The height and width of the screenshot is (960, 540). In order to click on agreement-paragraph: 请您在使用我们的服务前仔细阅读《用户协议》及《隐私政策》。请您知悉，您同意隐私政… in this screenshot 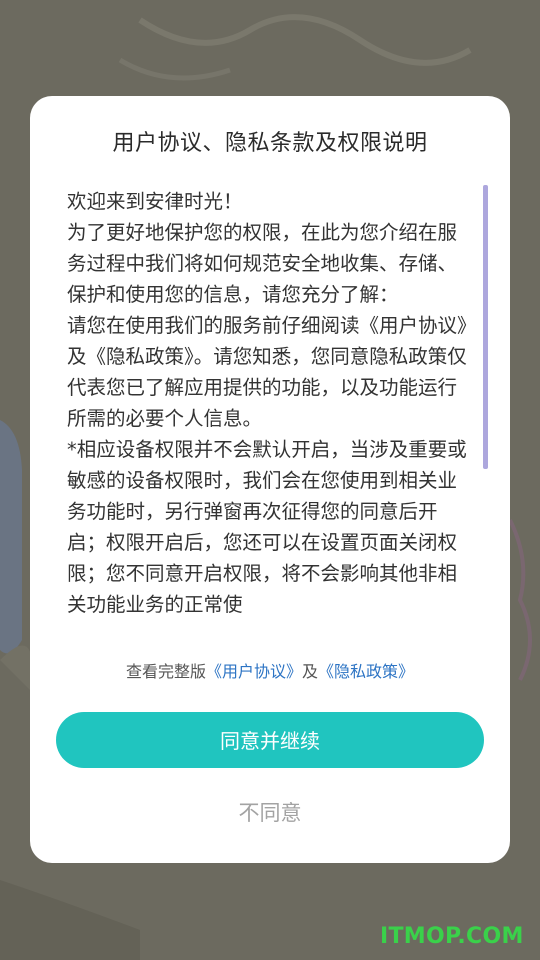, I will do `click(267, 372)`.